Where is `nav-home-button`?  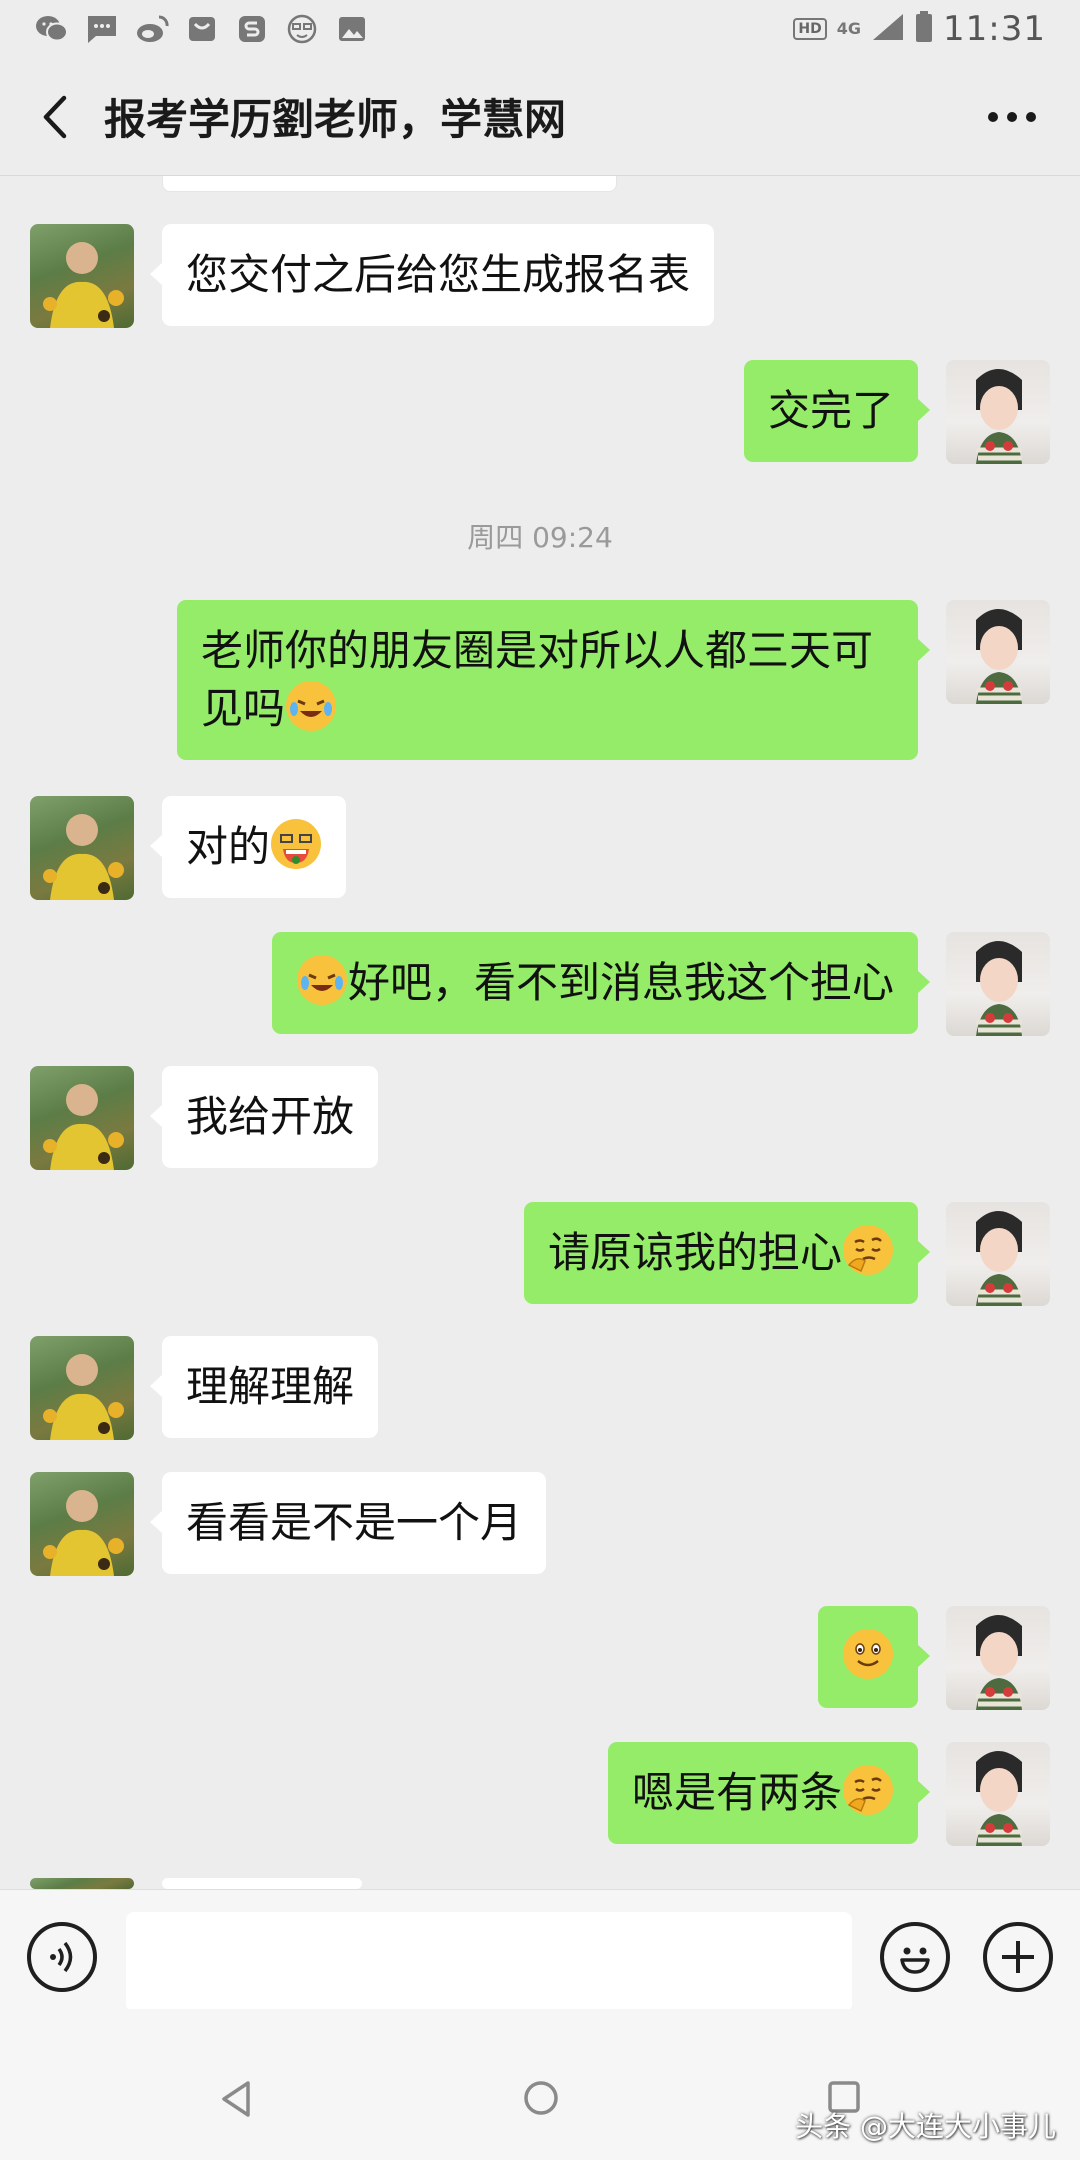 nav-home-button is located at coordinates (541, 2100).